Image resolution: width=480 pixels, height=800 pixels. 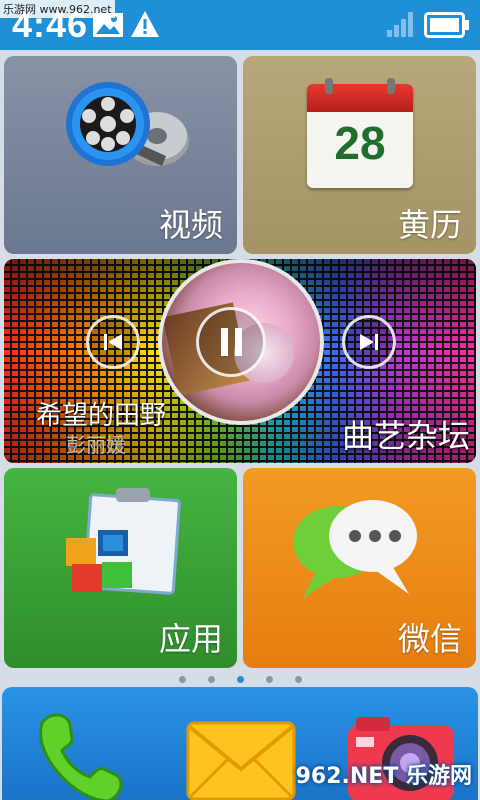 I want to click on phone-icon, so click(x=78, y=752).